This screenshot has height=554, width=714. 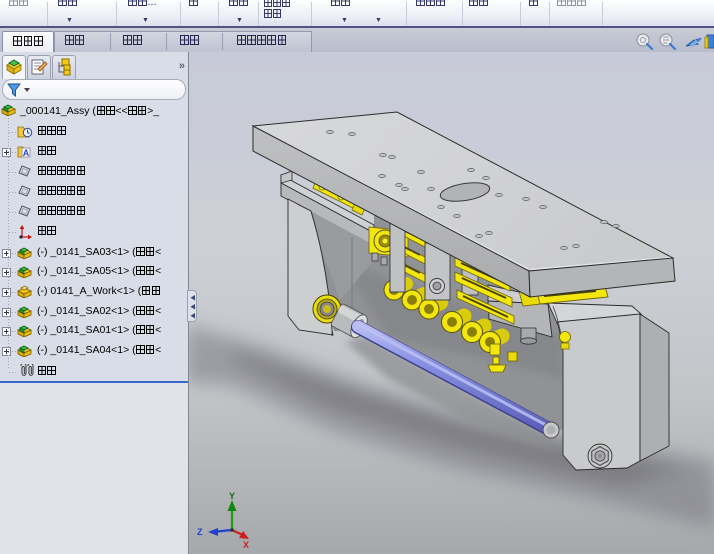 What do you see at coordinates (232, 496) in the screenshot?
I see `svg-text: Y` at bounding box center [232, 496].